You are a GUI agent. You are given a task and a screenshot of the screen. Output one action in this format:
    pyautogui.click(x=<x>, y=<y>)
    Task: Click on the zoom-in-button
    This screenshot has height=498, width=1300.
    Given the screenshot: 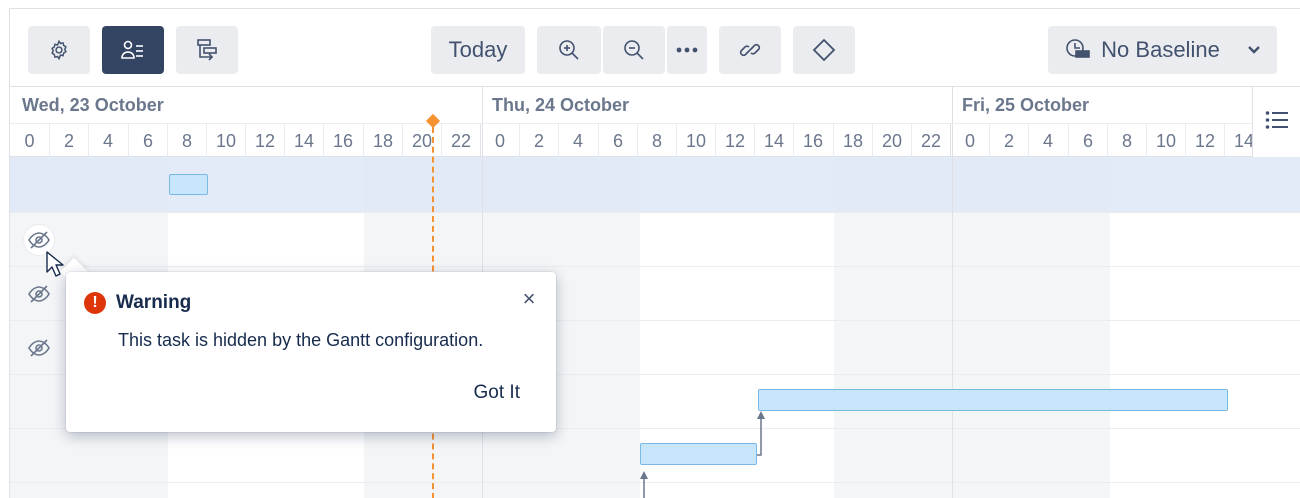 What is the action you would take?
    pyautogui.click(x=569, y=50)
    